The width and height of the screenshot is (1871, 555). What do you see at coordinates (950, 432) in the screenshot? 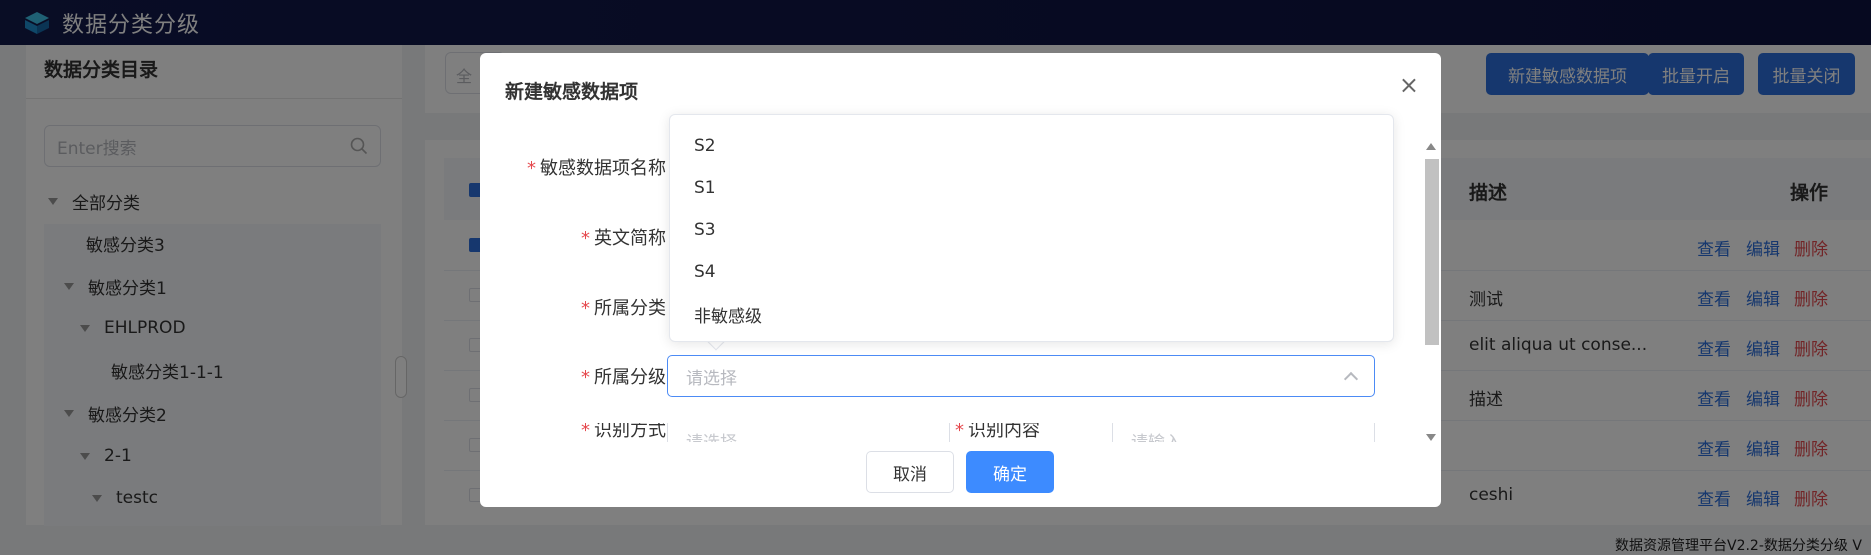
I see `clipped-form-row: *识别方式 请选择 *识别内容 请输入` at bounding box center [950, 432].